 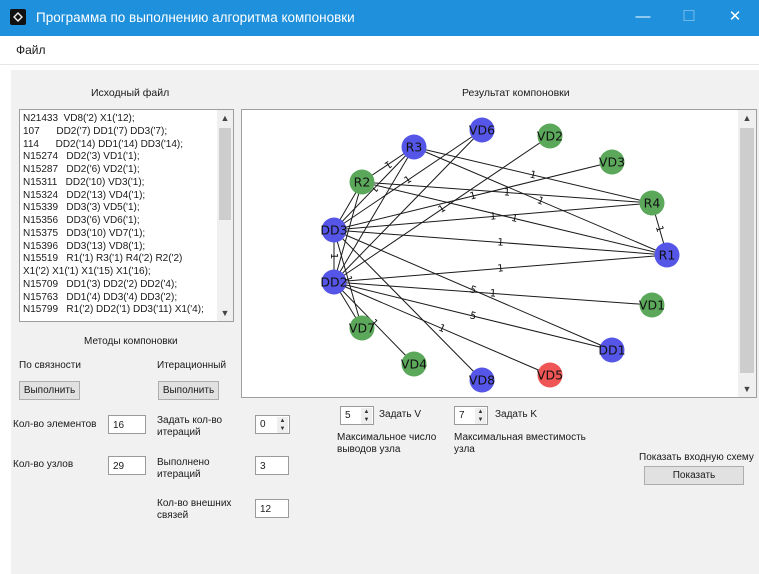 What do you see at coordinates (31, 50) in the screenshot?
I see `menu-file: Файл` at bounding box center [31, 50].